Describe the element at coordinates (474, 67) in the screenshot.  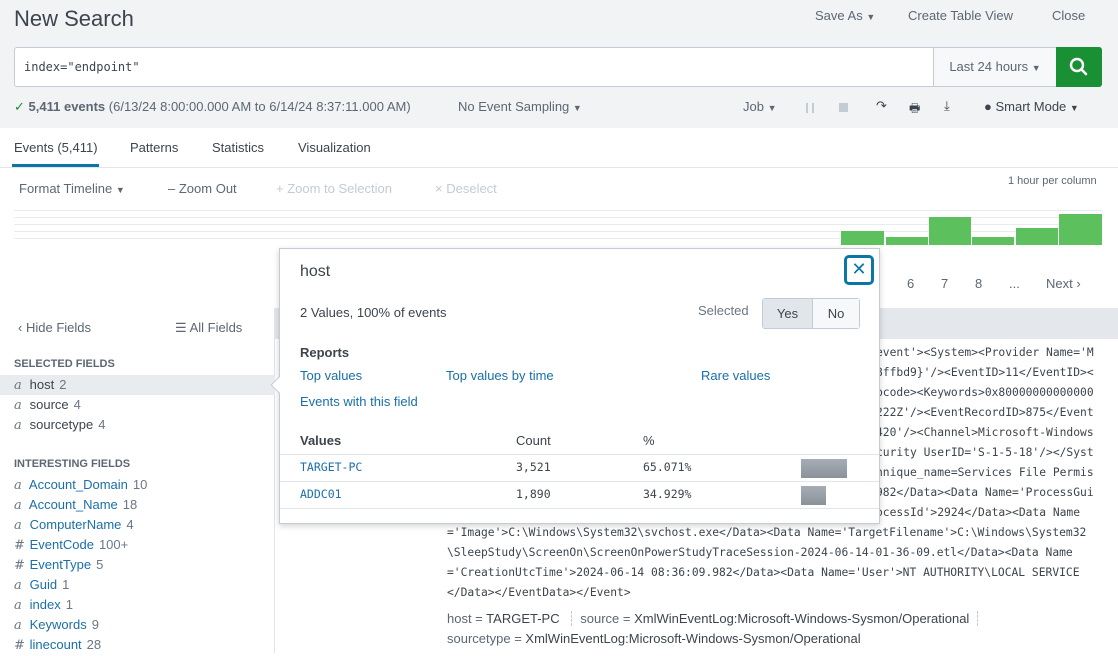
I see `search-input` at that location.